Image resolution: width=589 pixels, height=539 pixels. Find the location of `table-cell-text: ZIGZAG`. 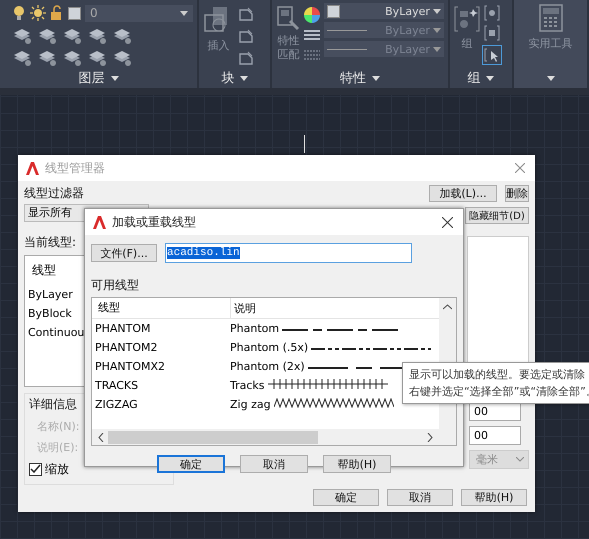

table-cell-text: ZIGZAG is located at coordinates (116, 404).